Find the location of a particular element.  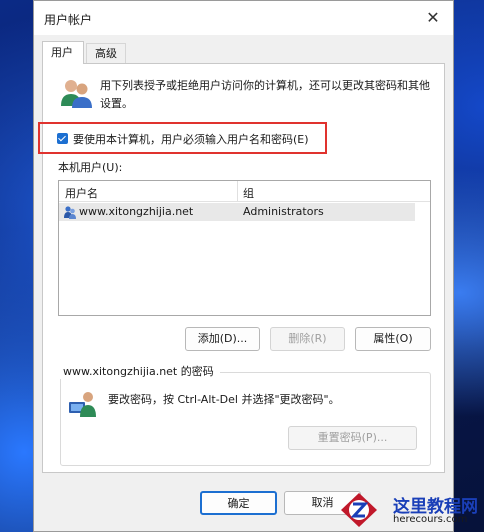

title-bar: 用户帐户 ✕ is located at coordinates (243, 18).